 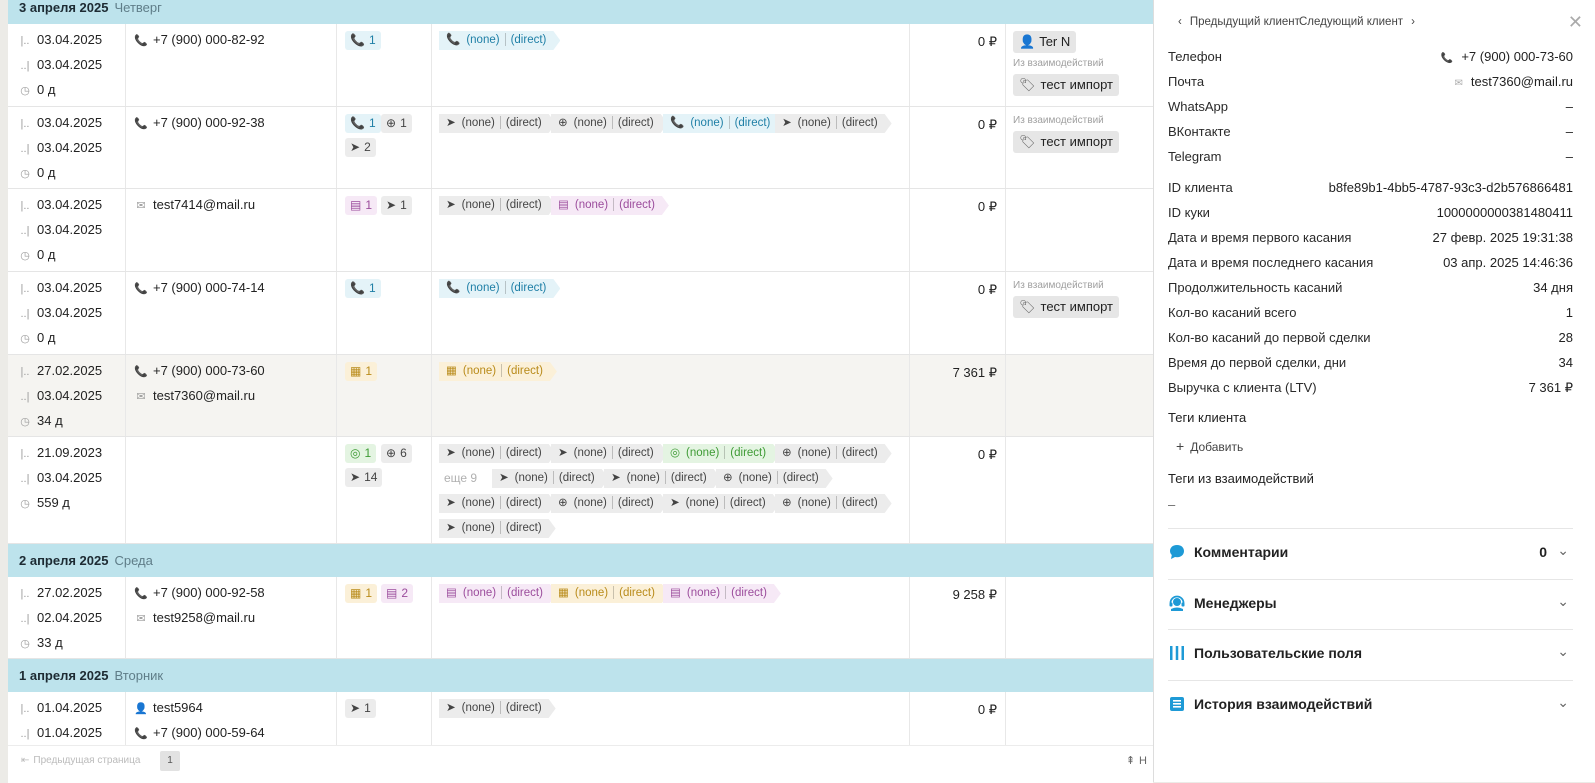 What do you see at coordinates (671, 65) in the screenshot?
I see `touchpoints-cell: 📞 (none) (direct)` at bounding box center [671, 65].